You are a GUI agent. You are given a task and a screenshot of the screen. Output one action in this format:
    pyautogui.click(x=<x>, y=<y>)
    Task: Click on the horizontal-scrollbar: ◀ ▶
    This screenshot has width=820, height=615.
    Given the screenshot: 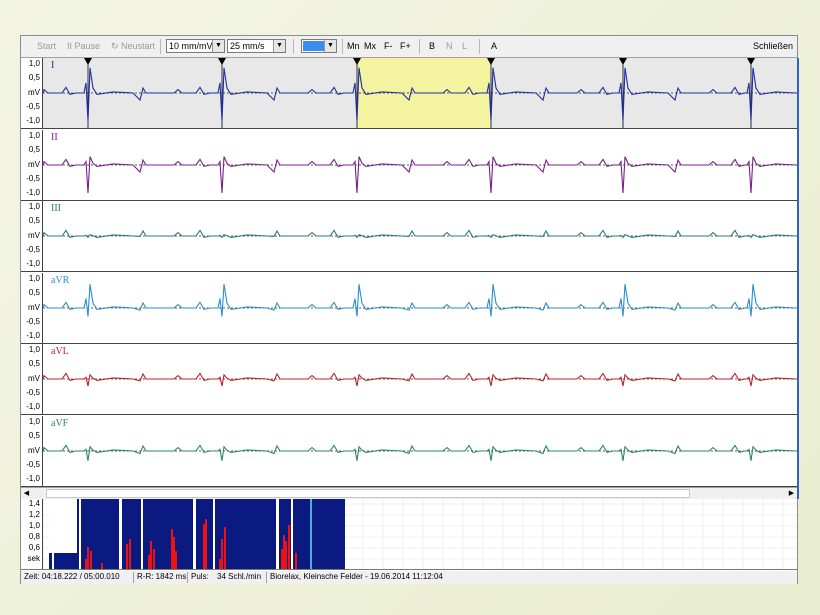 What is the action you would take?
    pyautogui.click(x=409, y=493)
    